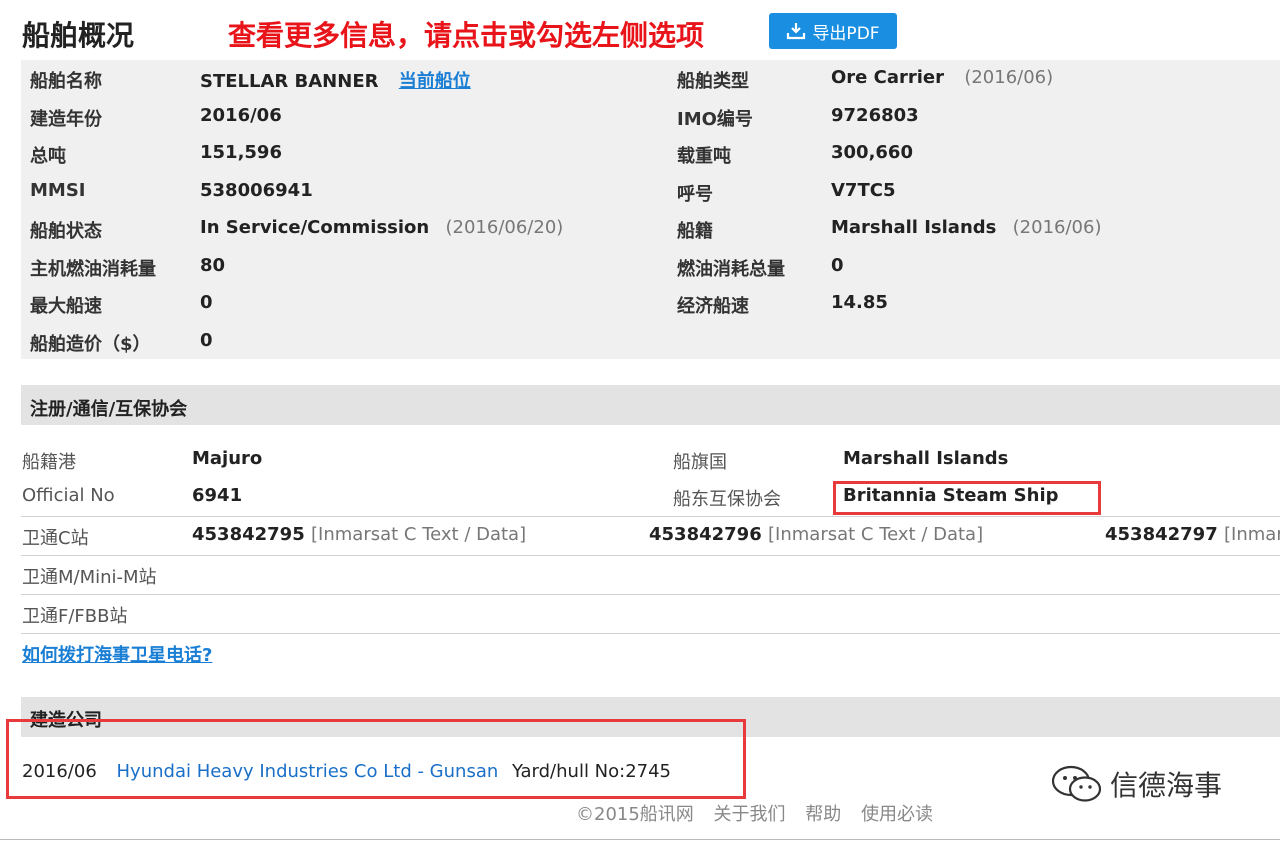 This screenshot has height=841, width=1280. Describe the element at coordinates (650, 405) in the screenshot. I see `registration-section-header` at that location.